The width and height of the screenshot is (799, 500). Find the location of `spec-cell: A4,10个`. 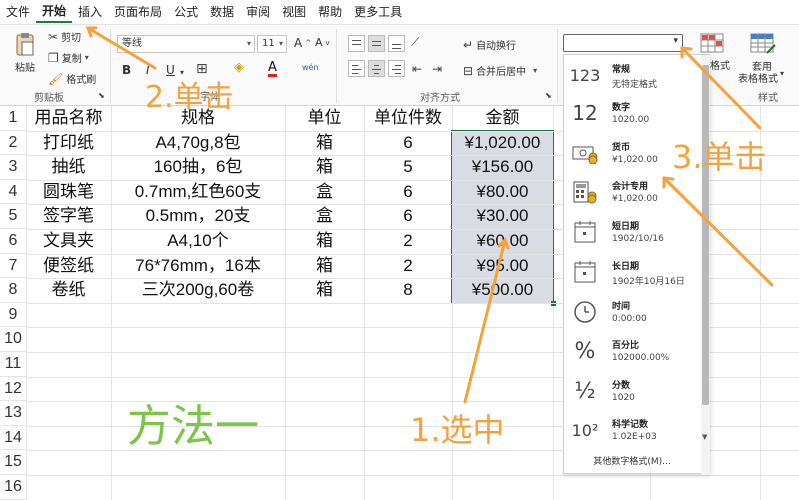

spec-cell: A4,10个 is located at coordinates (198, 241).